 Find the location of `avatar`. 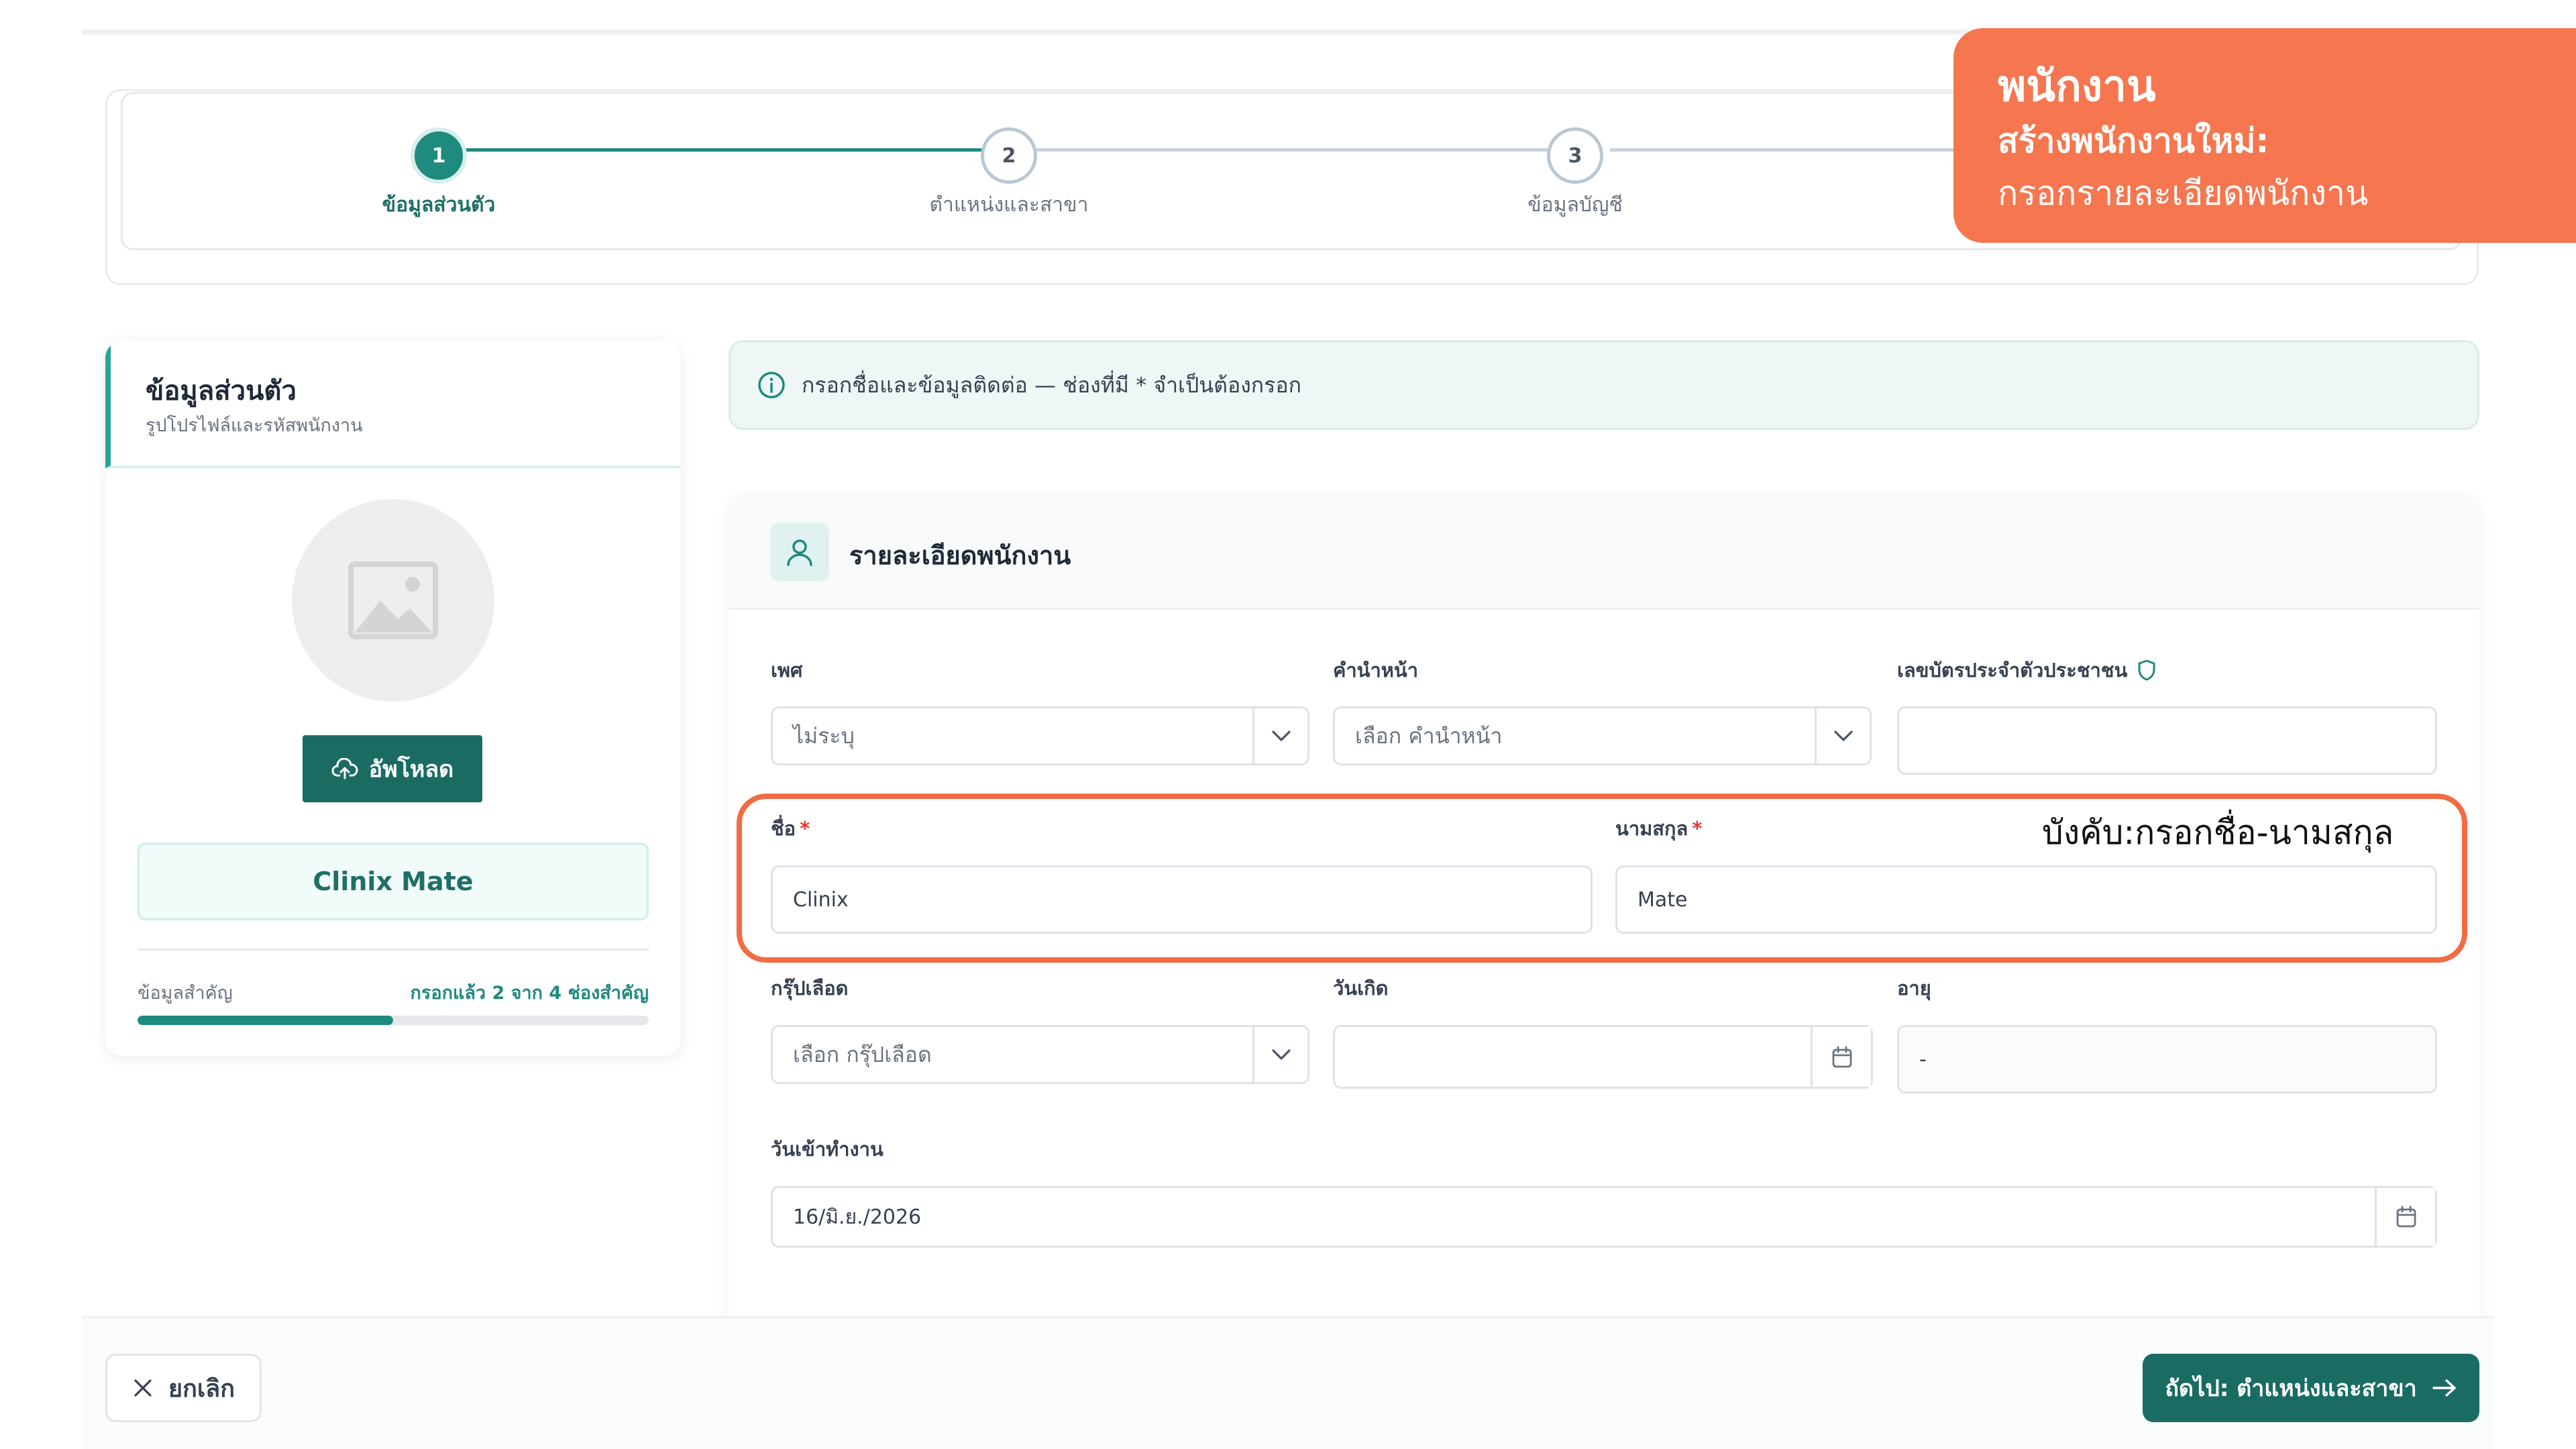

avatar is located at coordinates (393, 600).